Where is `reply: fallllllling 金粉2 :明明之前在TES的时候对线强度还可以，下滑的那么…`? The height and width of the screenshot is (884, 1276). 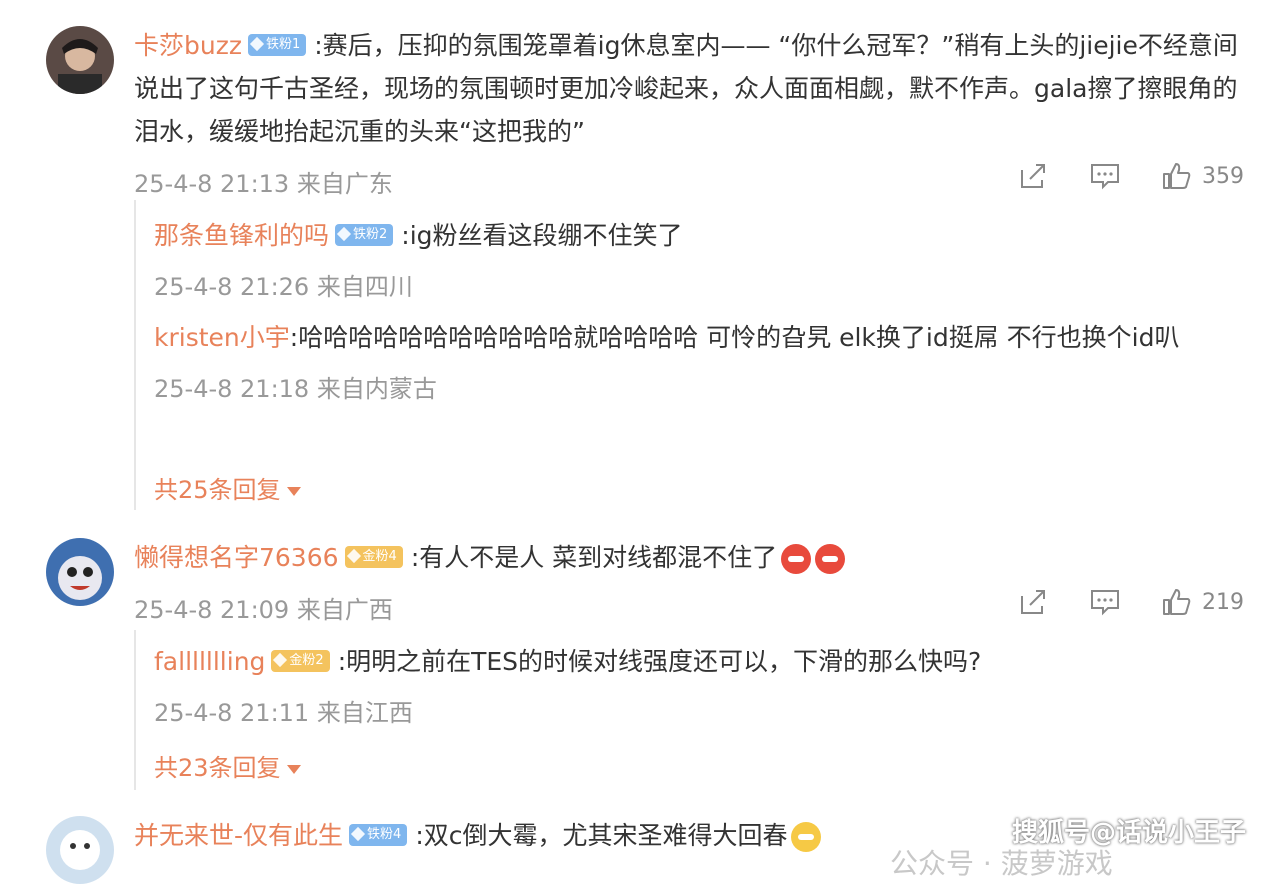 reply: fallllllling 金粉2 :明明之前在TES的时候对线强度还可以，下滑的那么… is located at coordinates (690, 684).